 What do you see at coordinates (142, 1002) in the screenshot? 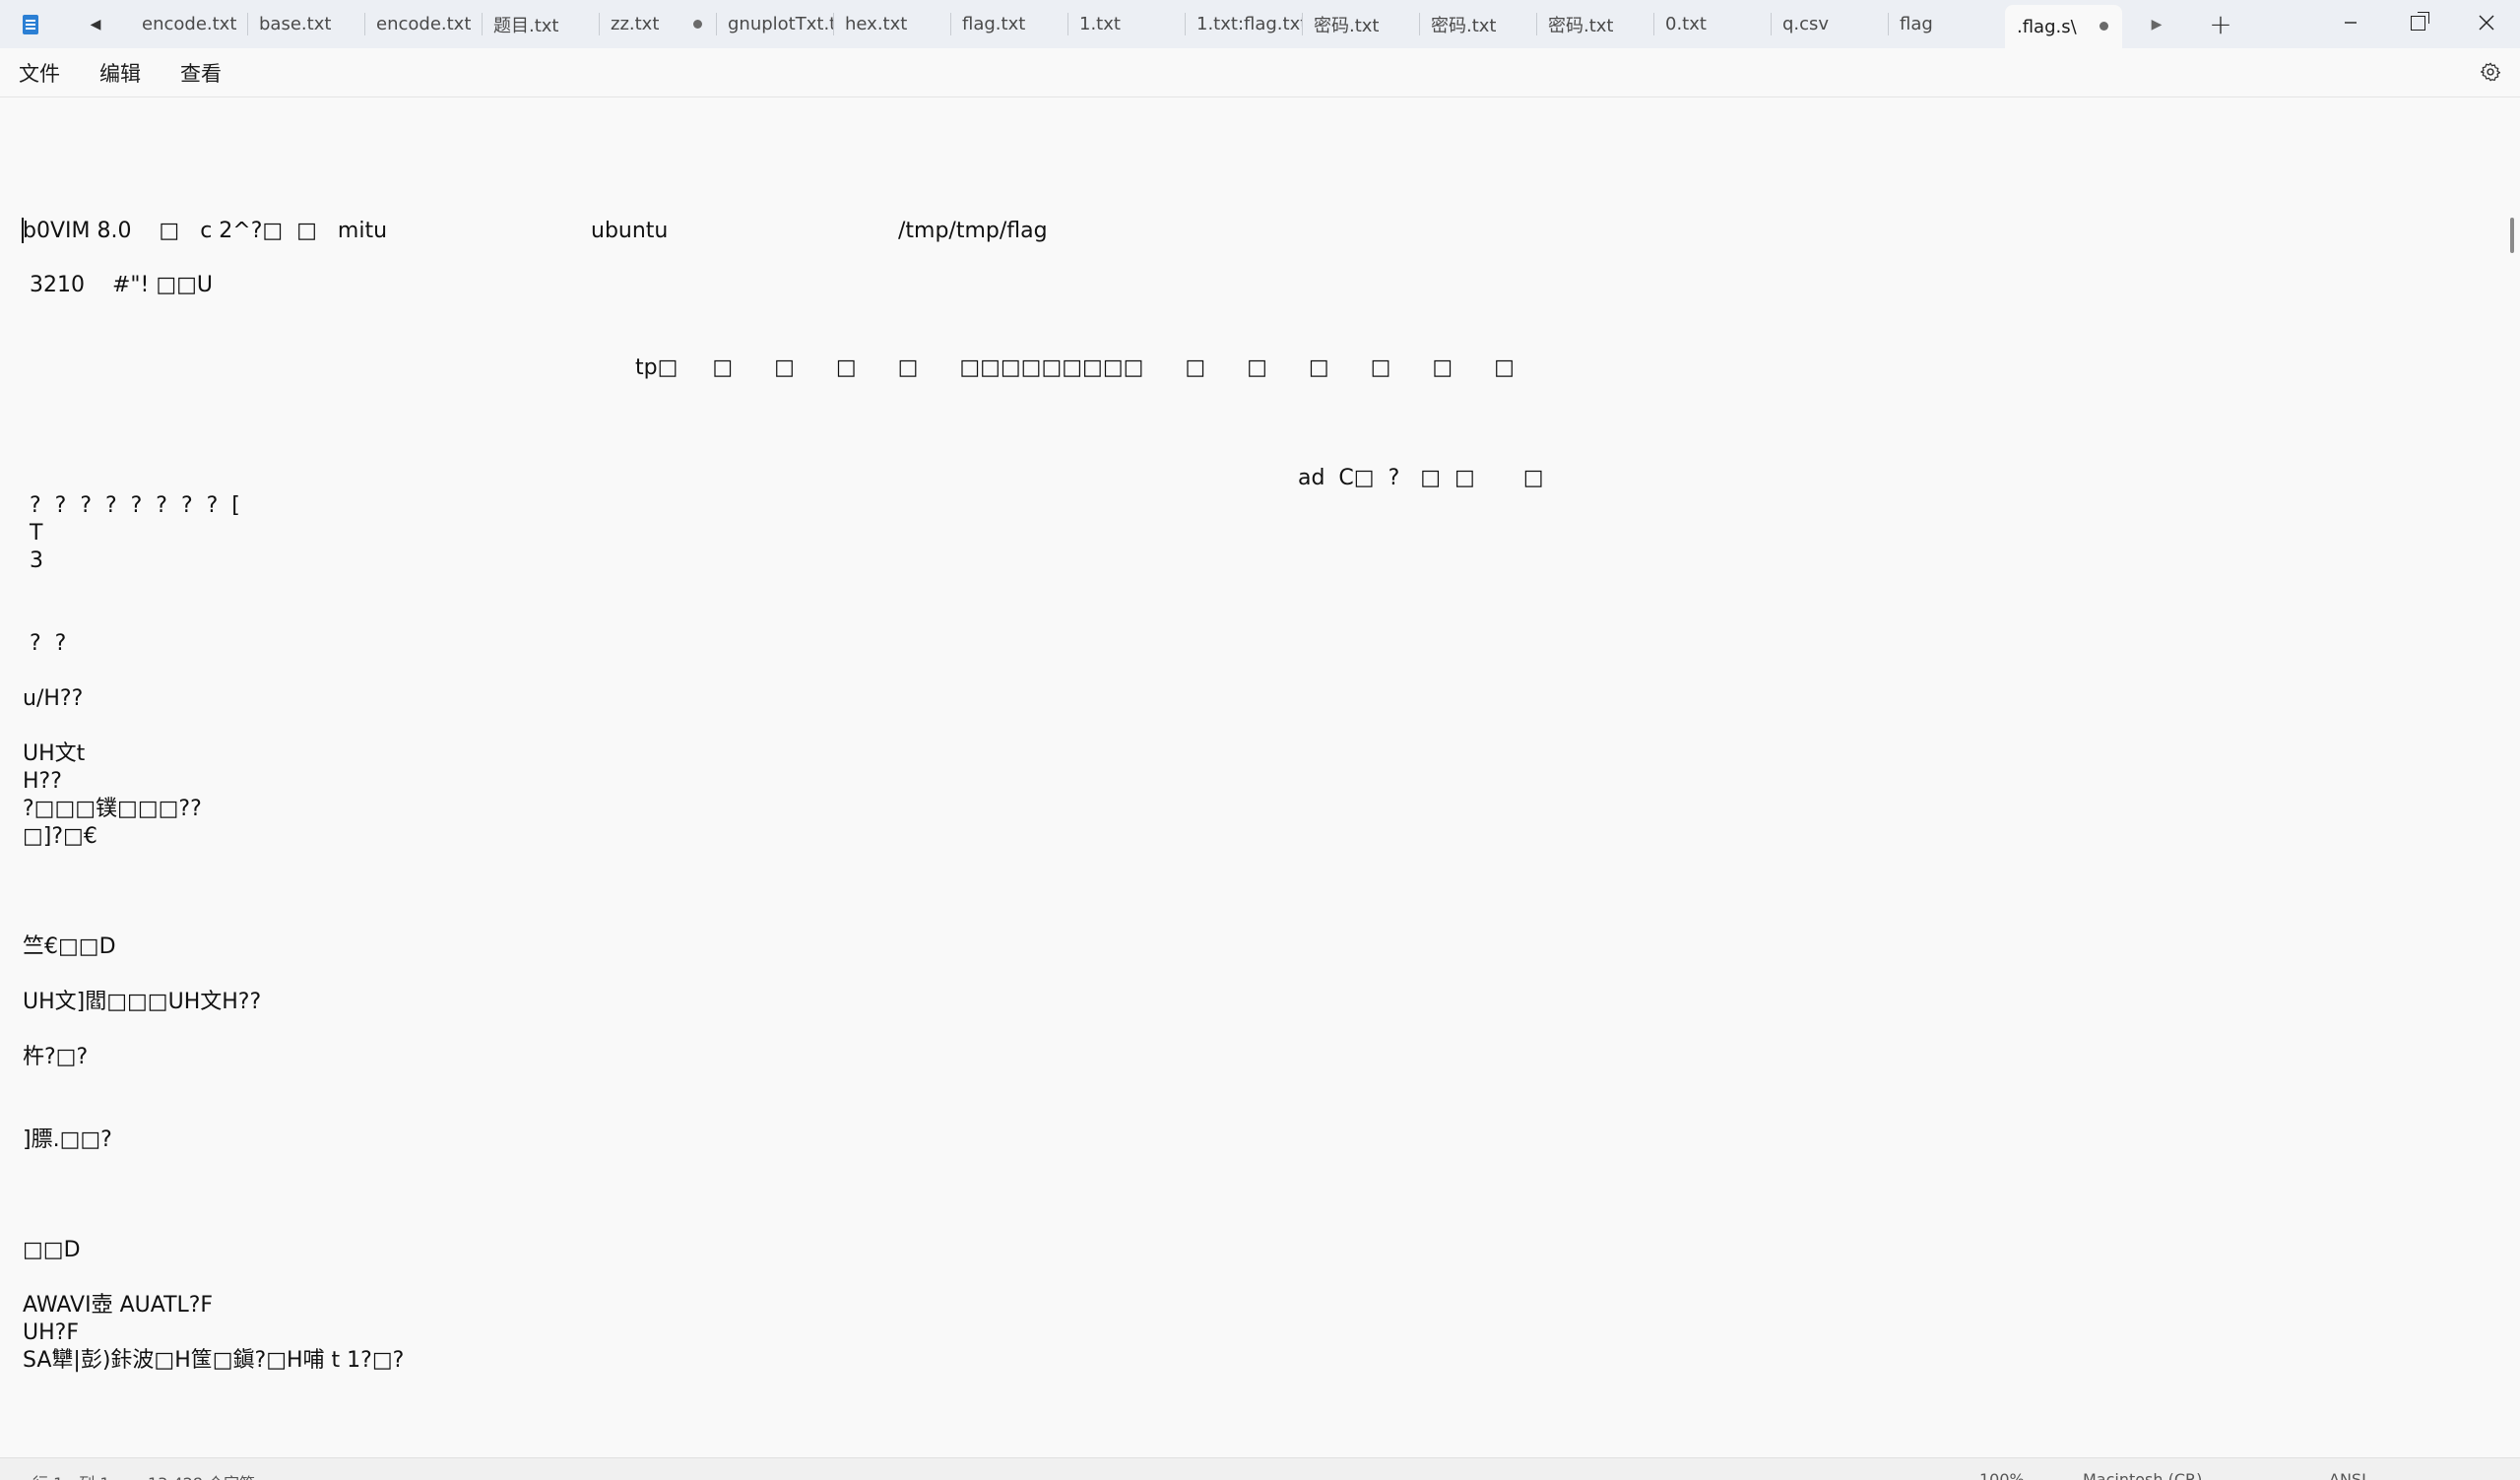
I see `text-line: UH文]閻□□□UH文H??` at bounding box center [142, 1002].